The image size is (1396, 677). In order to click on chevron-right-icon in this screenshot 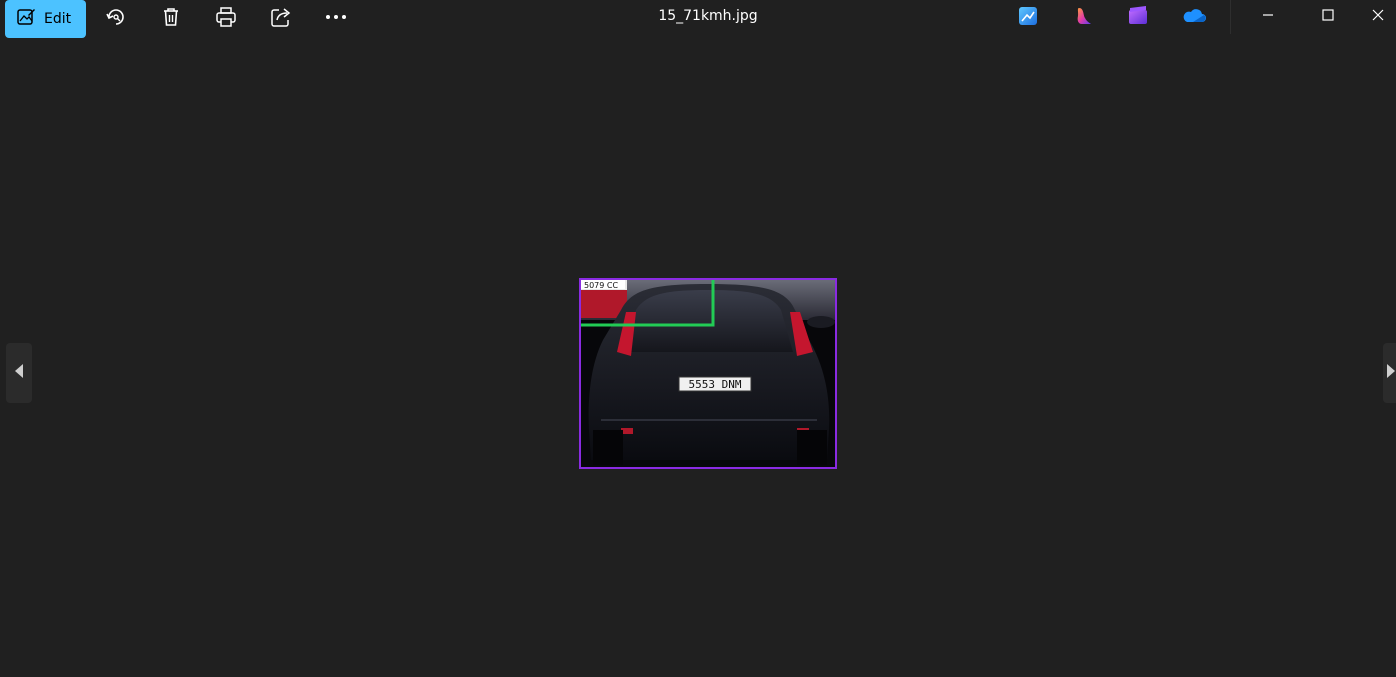, I will do `click(1390, 373)`.